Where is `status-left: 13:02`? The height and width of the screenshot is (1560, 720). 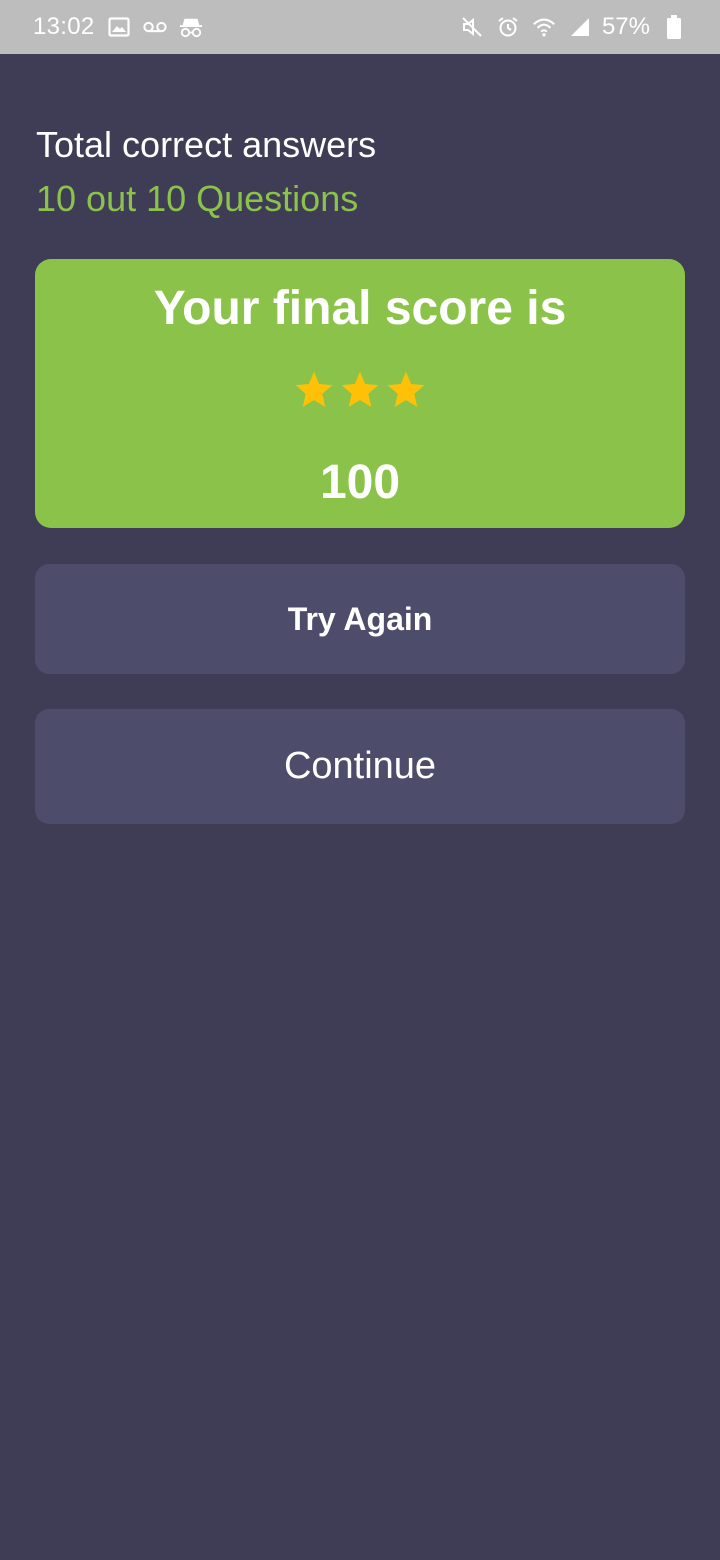 status-left: 13:02 is located at coordinates (118, 27).